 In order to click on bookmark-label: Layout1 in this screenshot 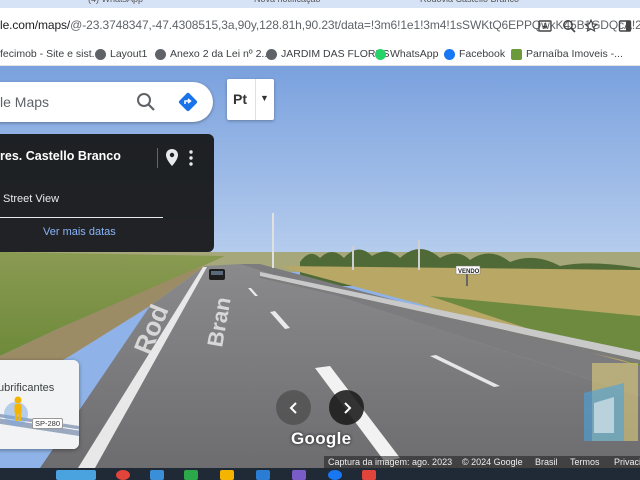, I will do `click(129, 54)`.